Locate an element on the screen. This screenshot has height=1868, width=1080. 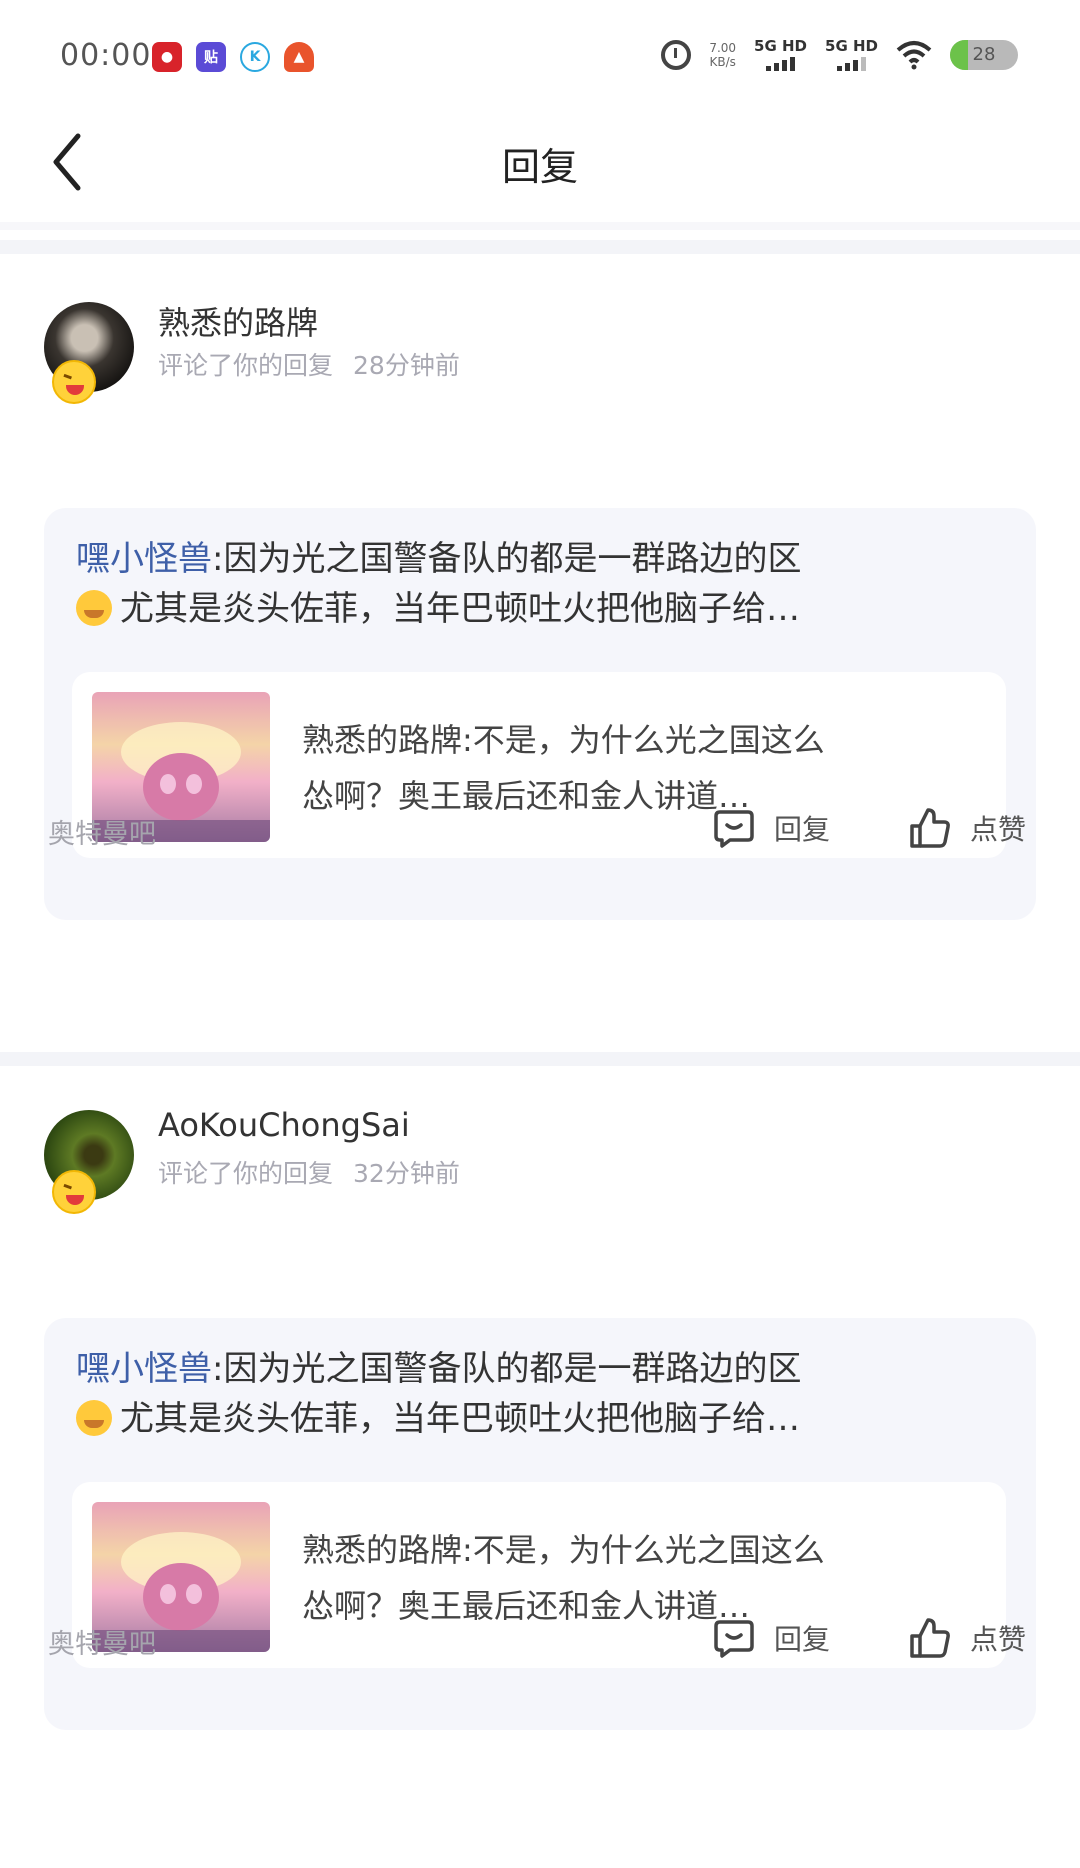
page-title: 回复 is located at coordinates (539, 167).